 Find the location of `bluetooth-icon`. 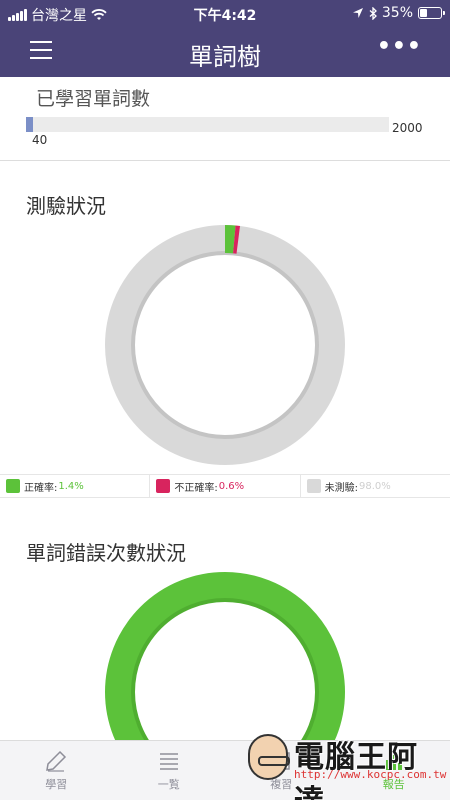

bluetooth-icon is located at coordinates (373, 13).